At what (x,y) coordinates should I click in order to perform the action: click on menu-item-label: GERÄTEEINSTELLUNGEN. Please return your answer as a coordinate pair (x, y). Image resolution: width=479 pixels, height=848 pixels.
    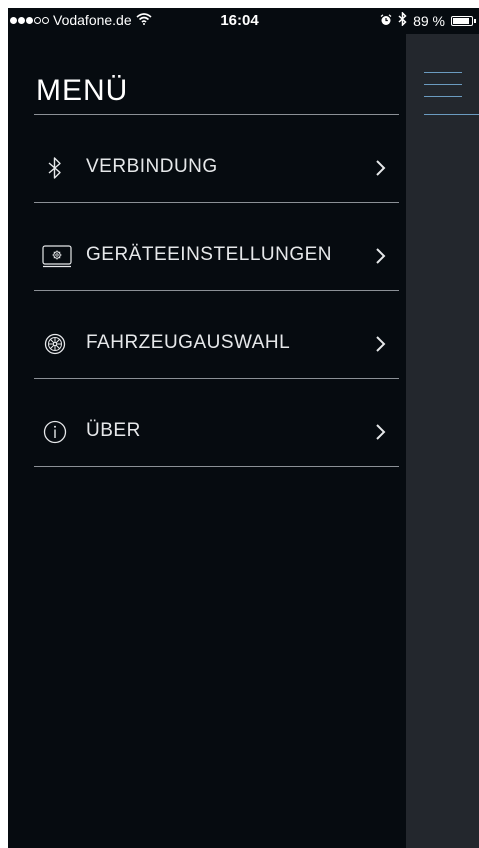
    Looking at the image, I should click on (209, 254).